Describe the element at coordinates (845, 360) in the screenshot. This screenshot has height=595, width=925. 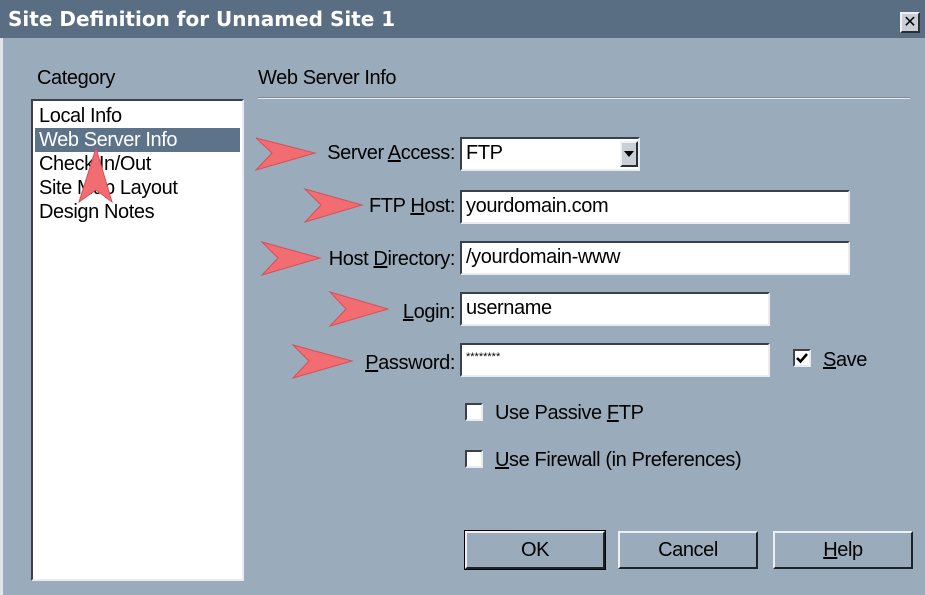
I see `save-label: Save` at that location.